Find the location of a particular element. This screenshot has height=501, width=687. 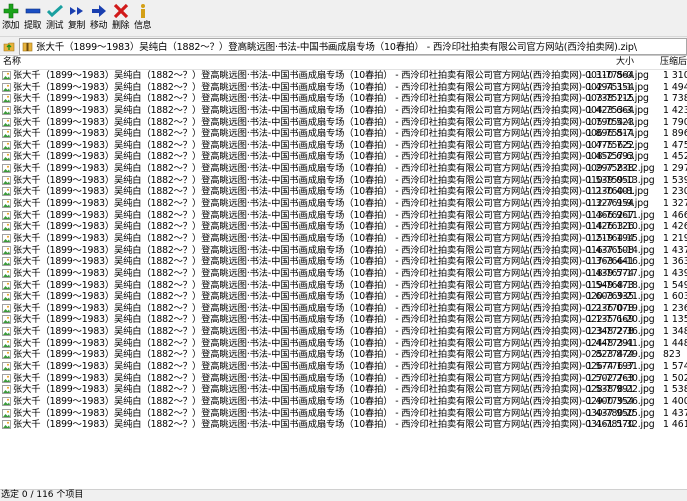

file-size: 1 437 950 is located at coordinates (610, 413).